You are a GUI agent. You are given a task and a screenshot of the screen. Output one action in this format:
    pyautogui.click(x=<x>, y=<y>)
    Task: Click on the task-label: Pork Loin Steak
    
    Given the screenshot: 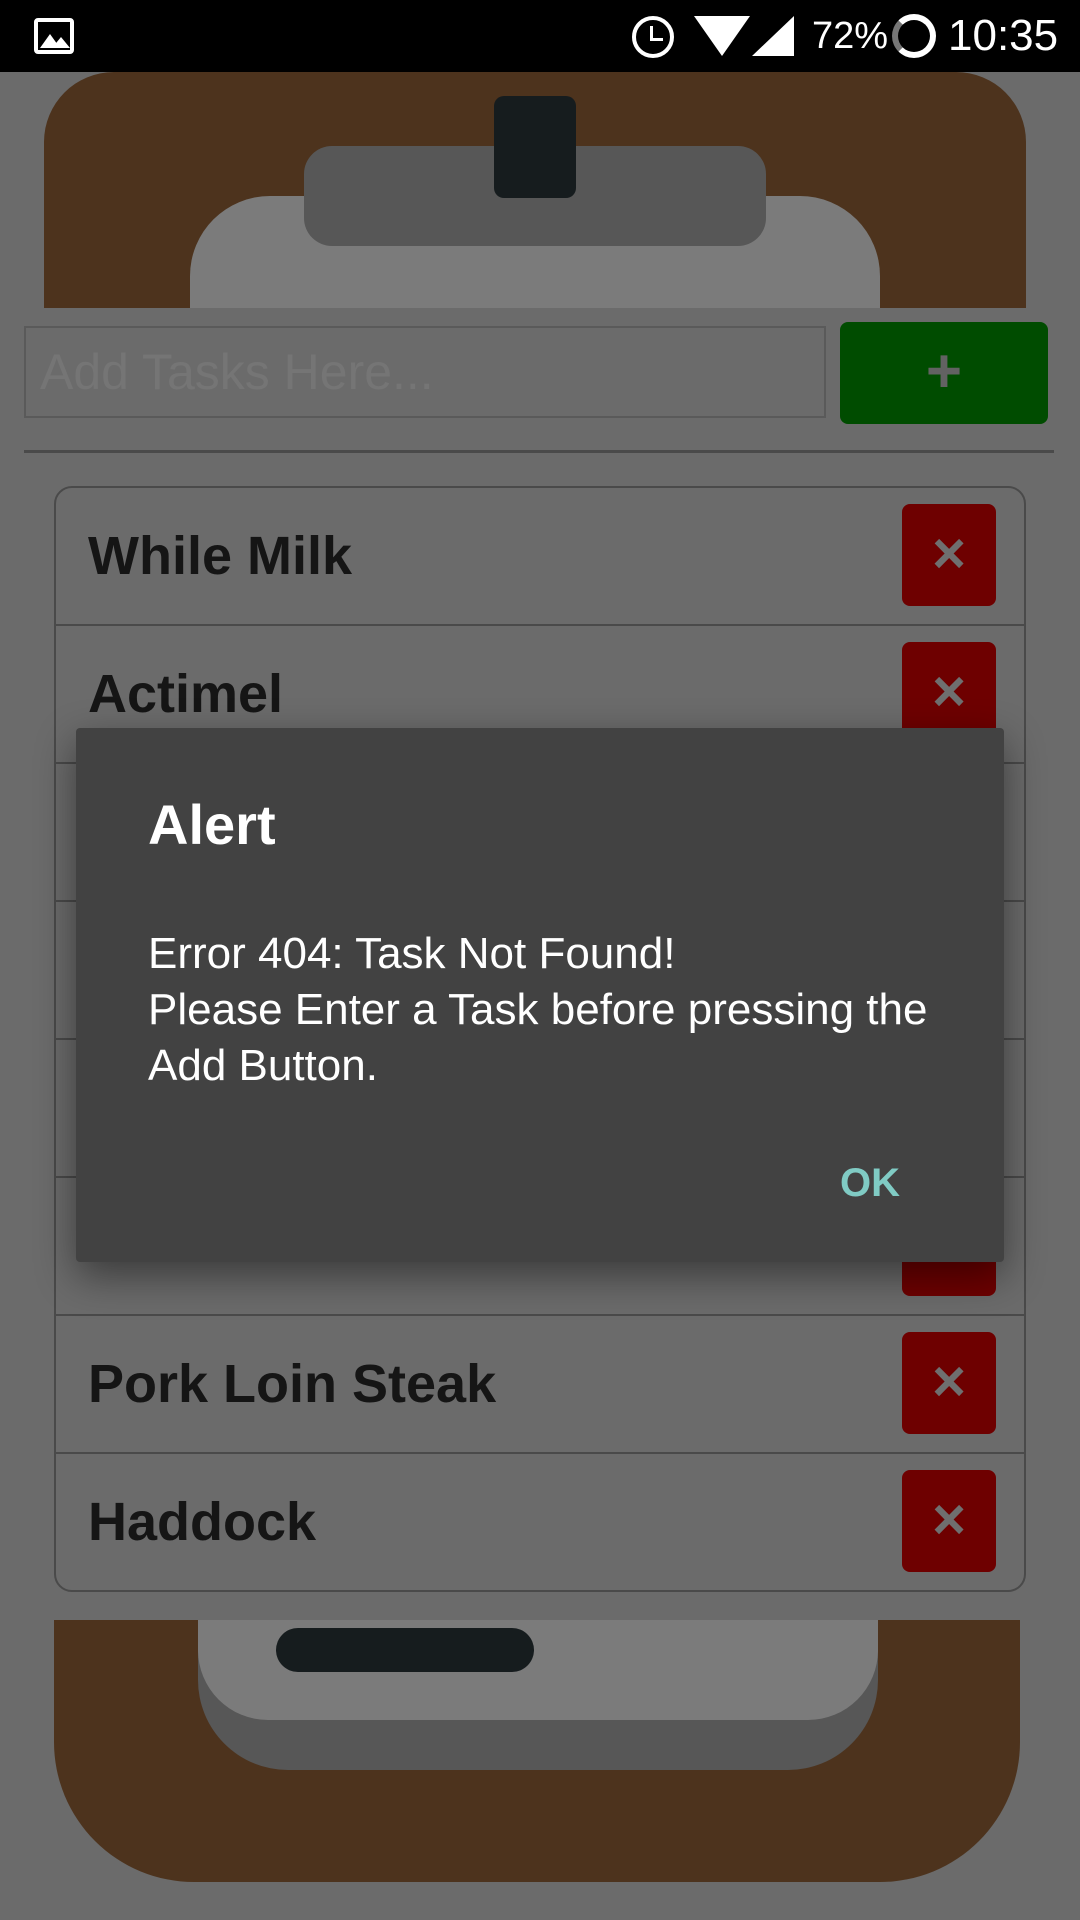 What is the action you would take?
    pyautogui.click(x=292, y=1384)
    